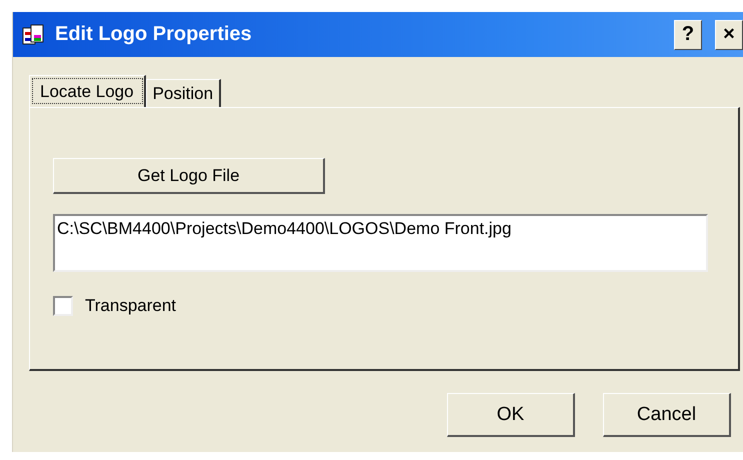  I want to click on cancel-button: Cancel, so click(667, 415).